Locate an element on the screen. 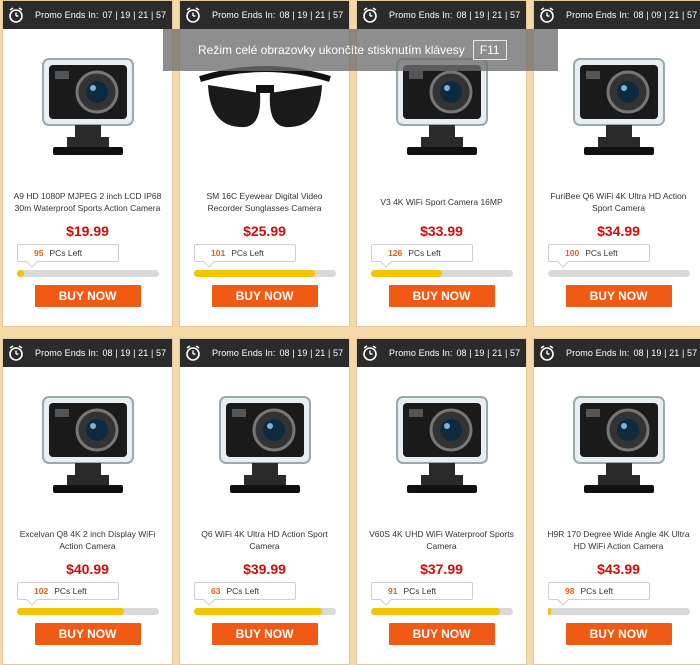  promo-bar: Promo Ends In: 07 | 19 | 21 | 57 is located at coordinates (87, 15).